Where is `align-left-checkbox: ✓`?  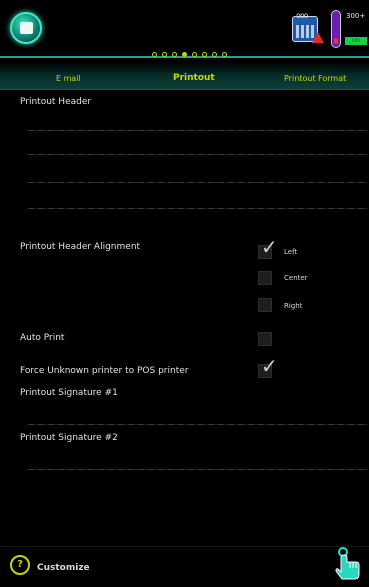
align-left-checkbox: ✓ is located at coordinates (268, 248).